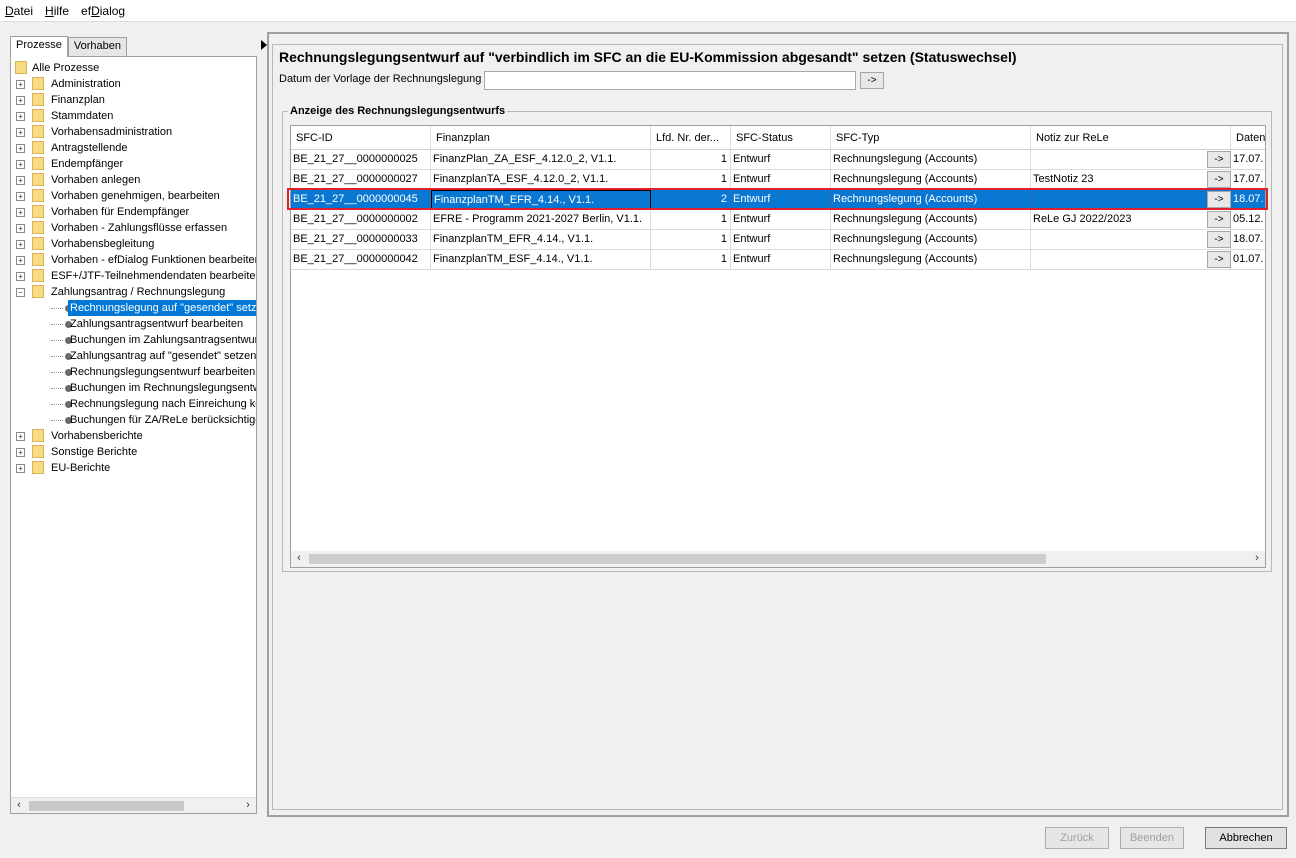 The height and width of the screenshot is (858, 1296). Describe the element at coordinates (133, 148) in the screenshot. I see `tree-folder: + Antragstellende` at that location.